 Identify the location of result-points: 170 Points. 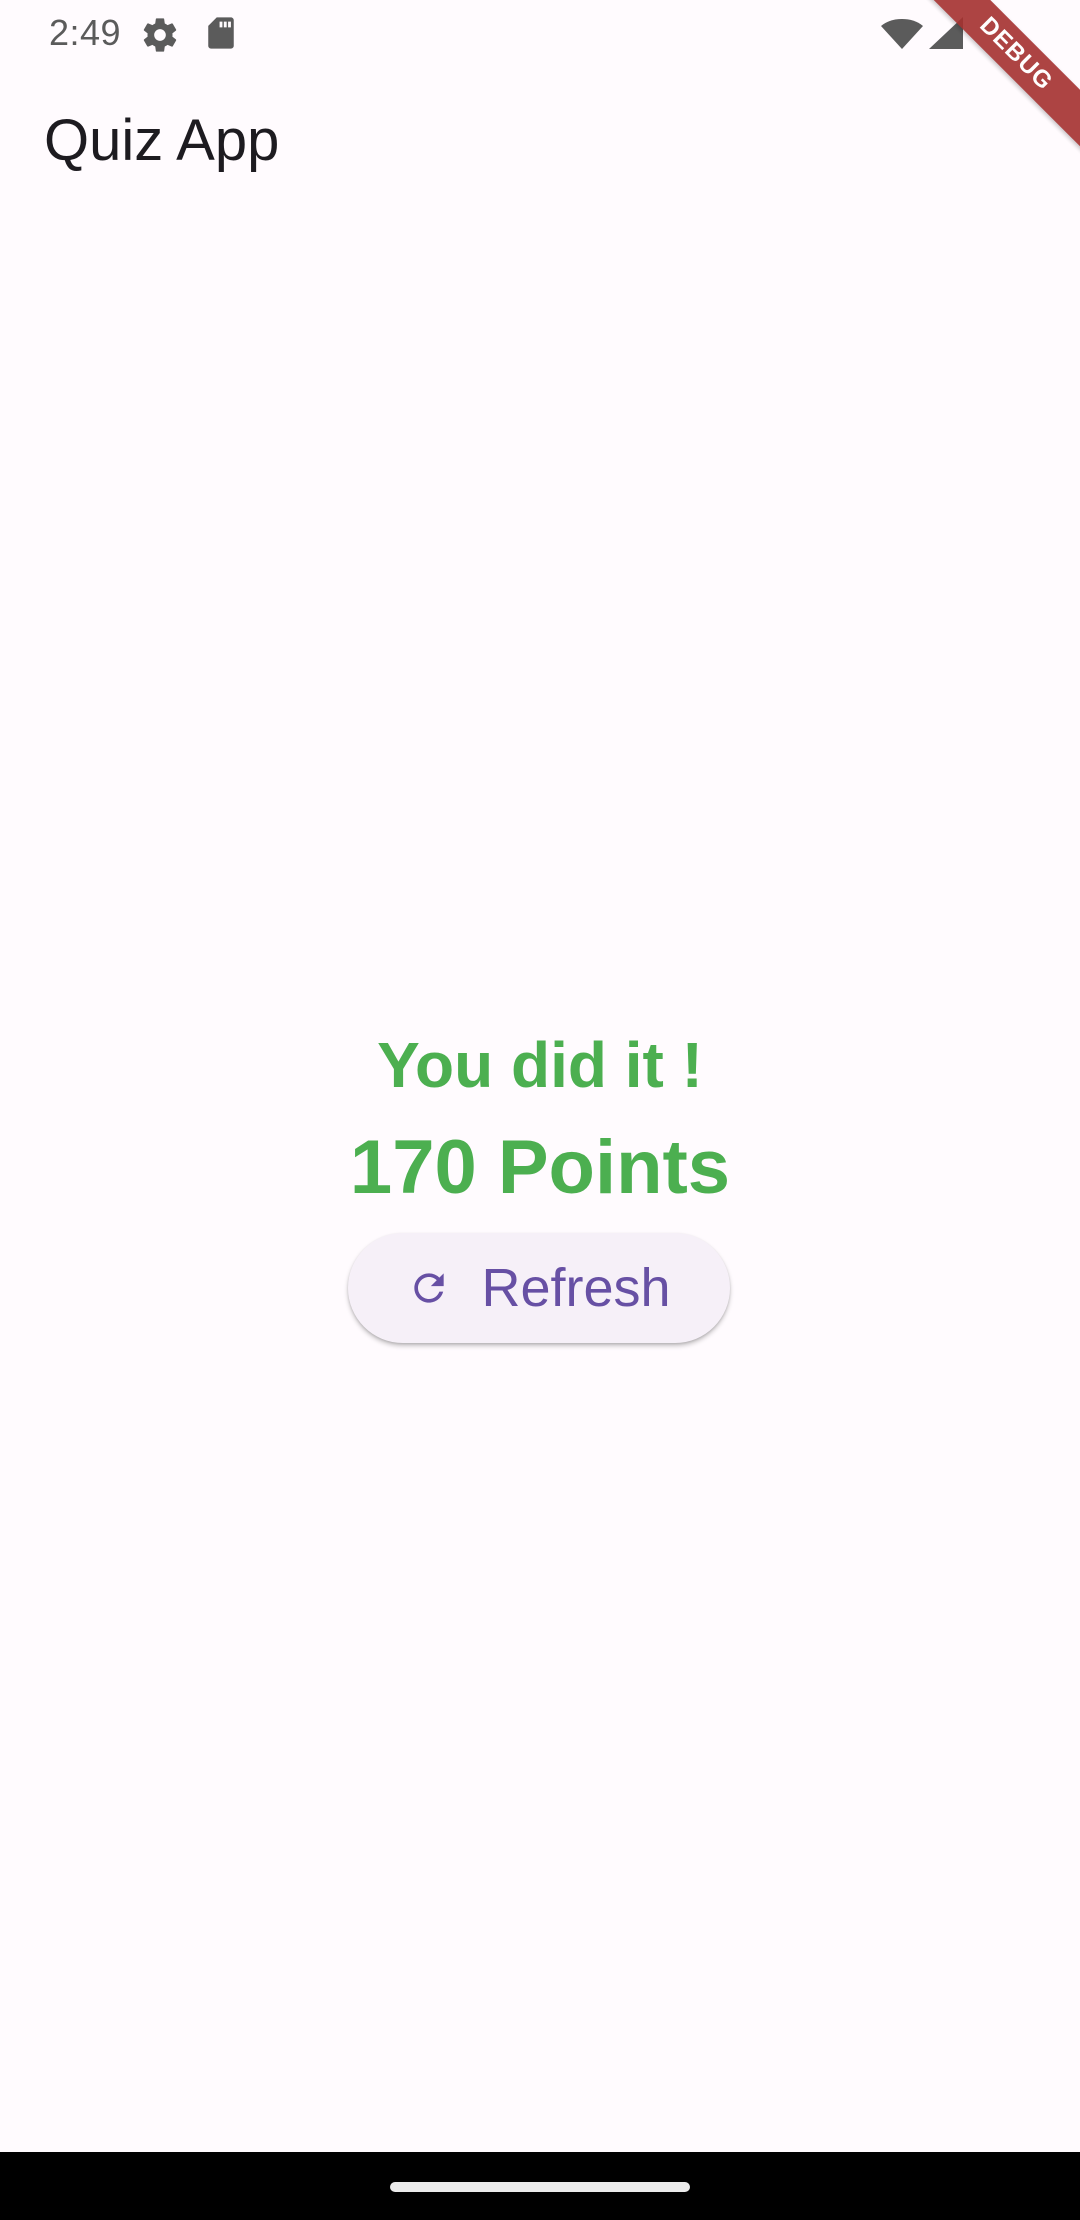
(540, 1167).